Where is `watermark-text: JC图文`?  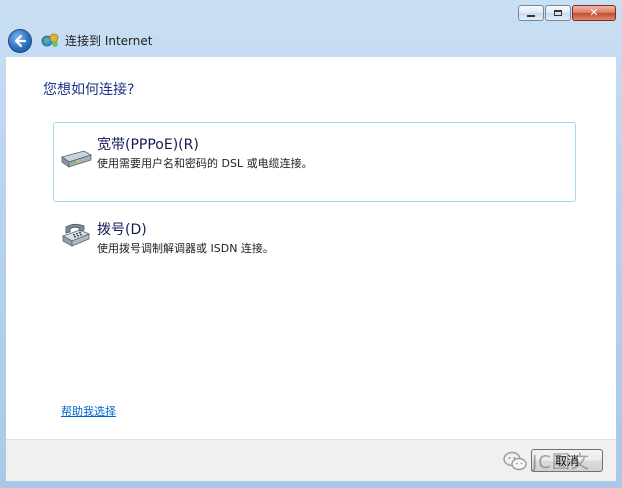 watermark-text: JC图文 is located at coordinates (561, 462).